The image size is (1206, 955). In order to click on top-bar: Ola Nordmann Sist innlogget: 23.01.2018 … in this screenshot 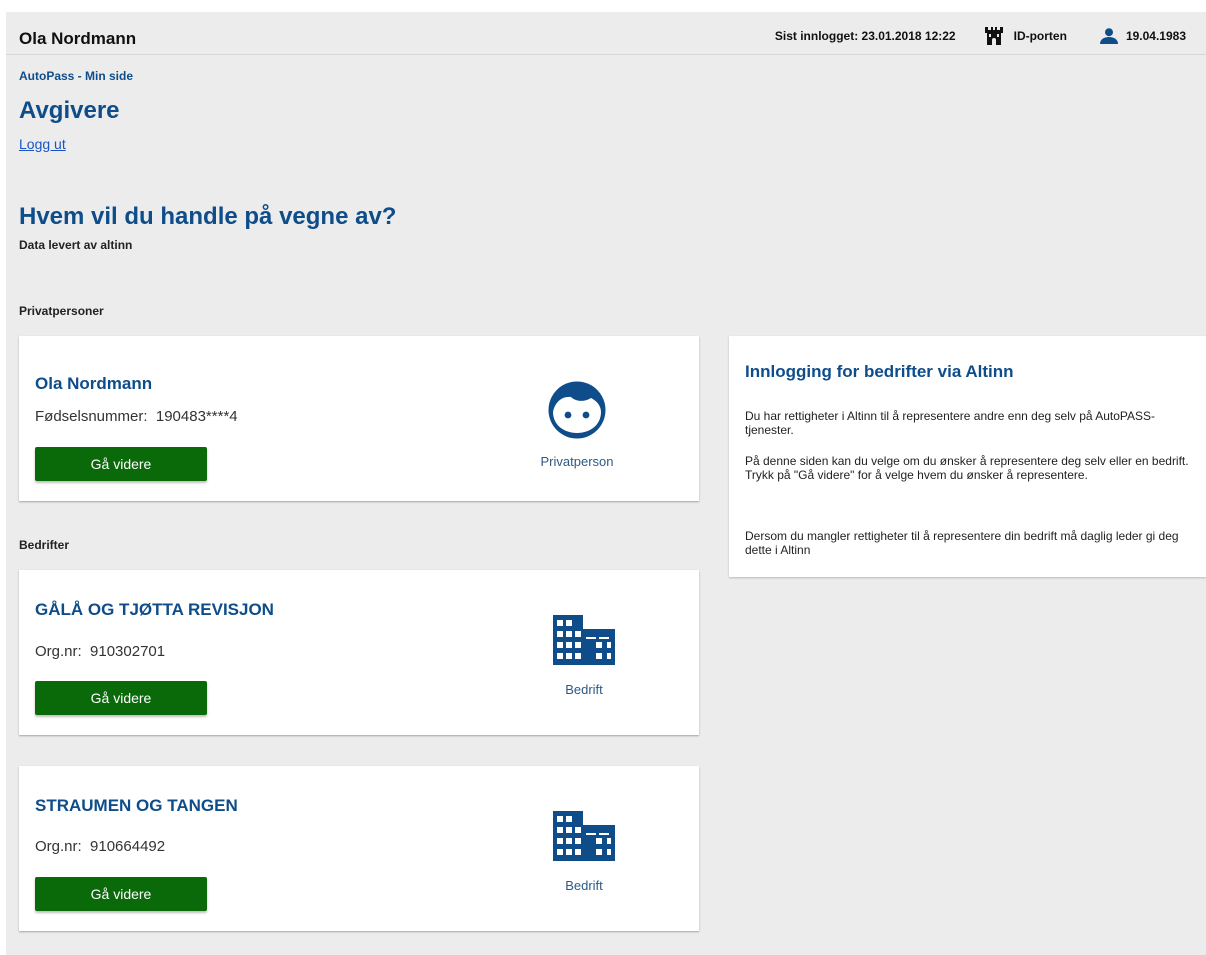, I will do `click(606, 33)`.